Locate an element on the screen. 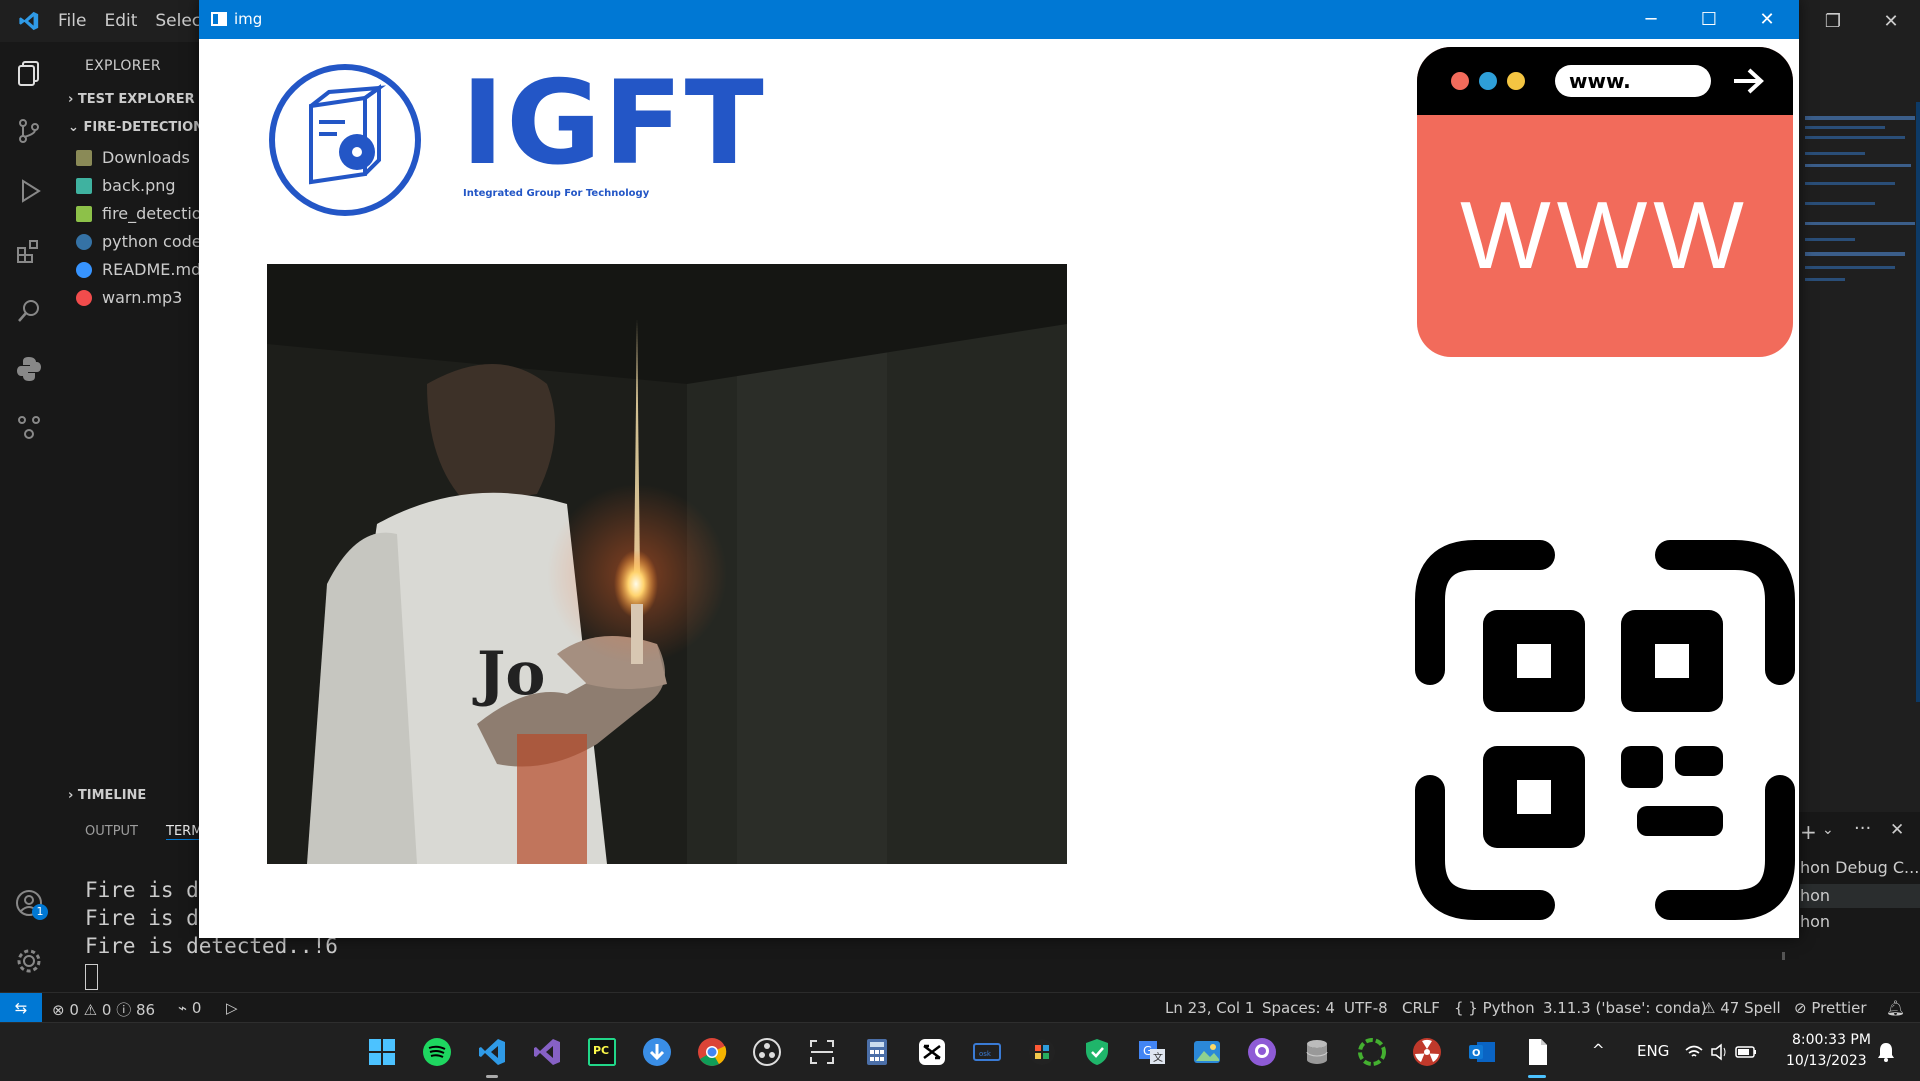  problems-indicator: ⊗ 0 ⚠ 0 ⓘ 86 is located at coordinates (103, 1009).